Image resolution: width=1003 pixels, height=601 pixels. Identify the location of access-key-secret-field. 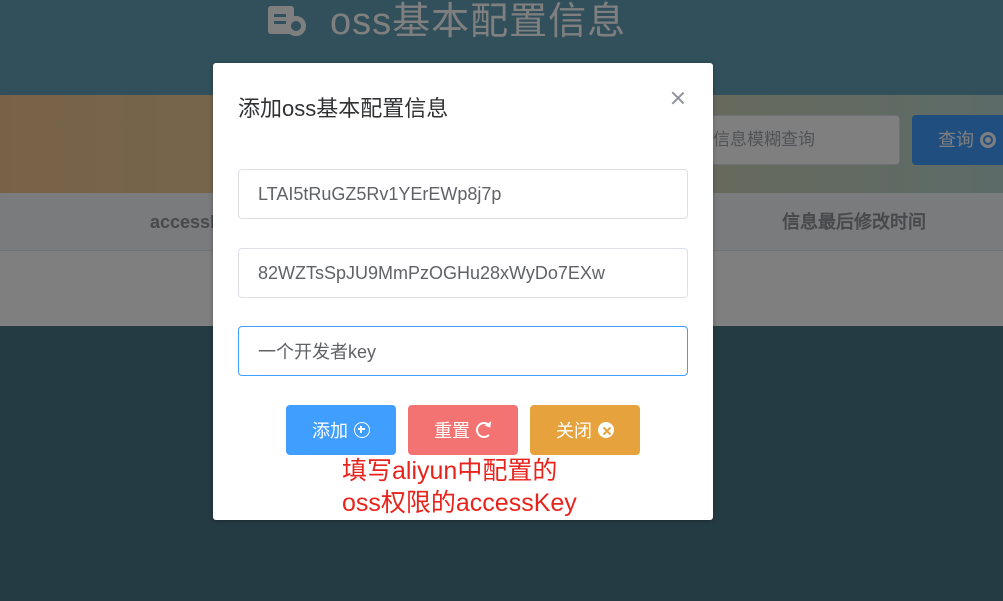
(463, 273).